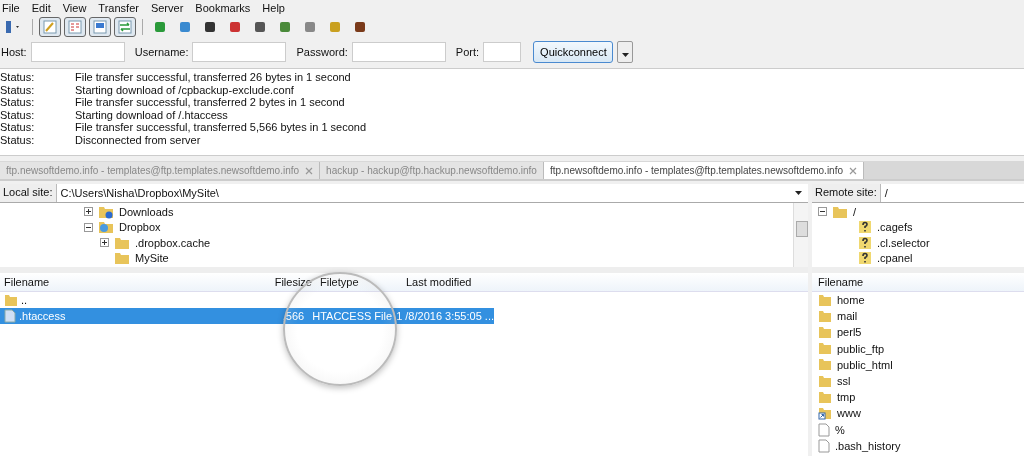 This screenshot has height=456, width=1024. Describe the element at coordinates (903, 242) in the screenshot. I see `tree-item: .cl.selector` at that location.